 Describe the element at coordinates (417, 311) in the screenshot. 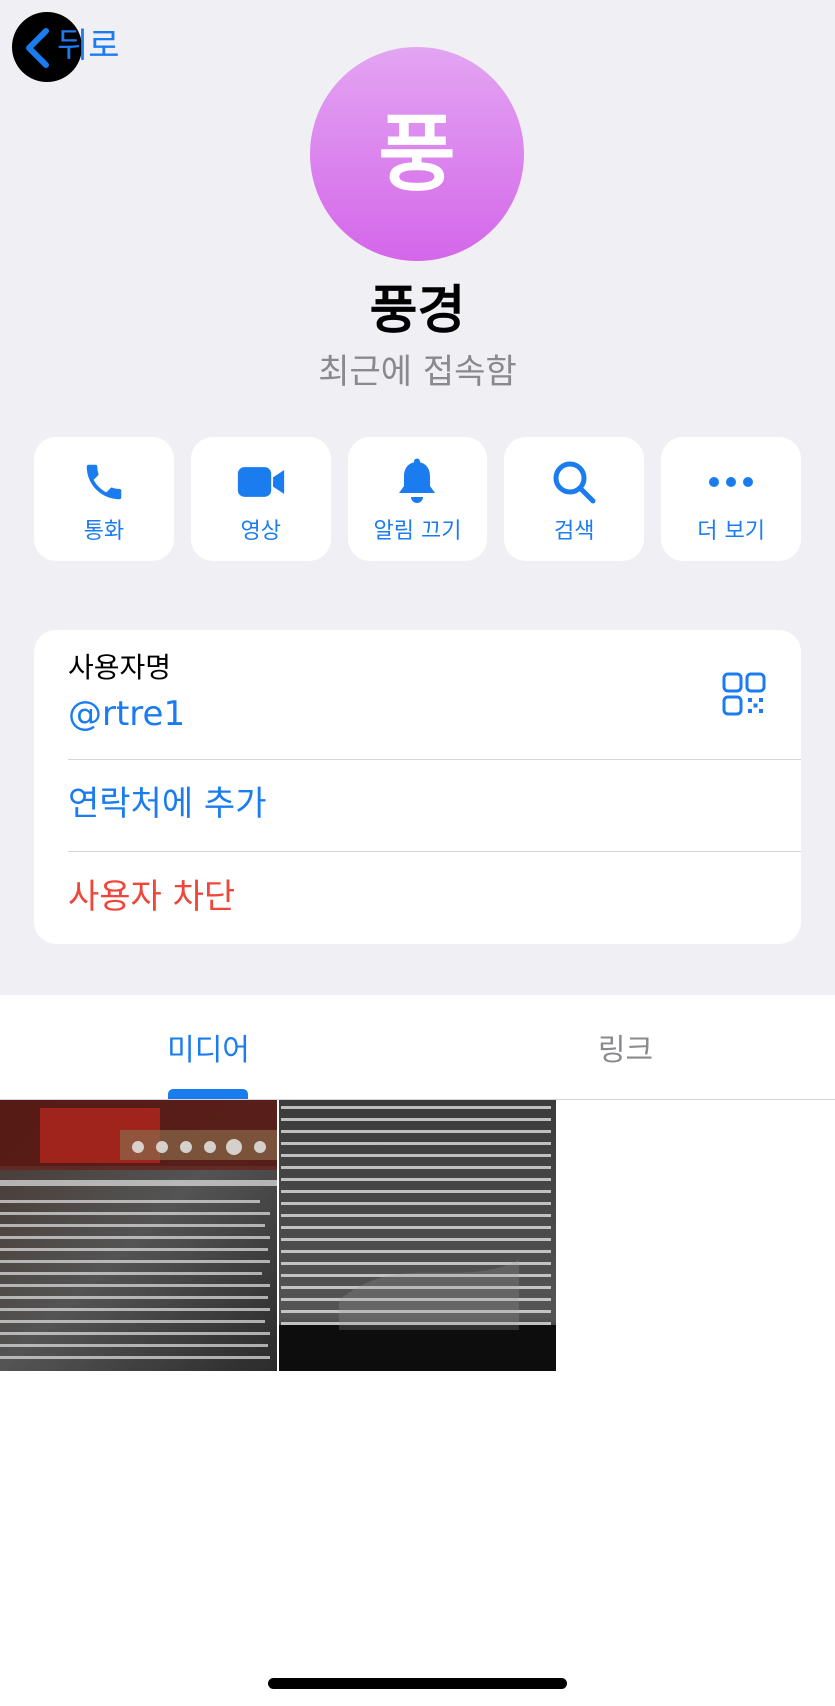

I see `profile-name: 풍경` at that location.